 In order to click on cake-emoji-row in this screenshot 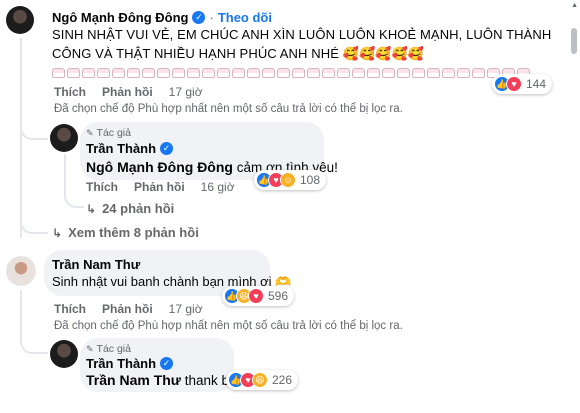, I will do `click(292, 73)`.